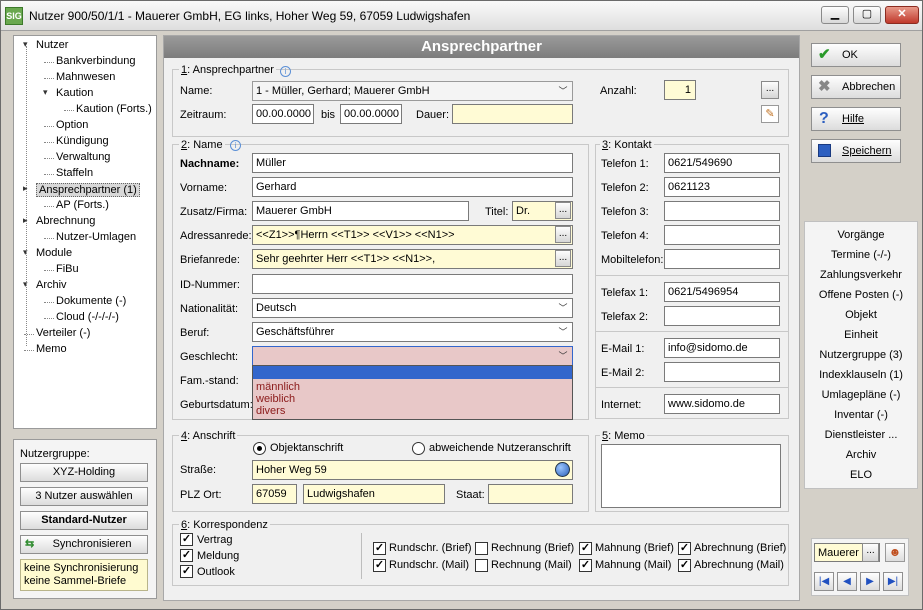 Image resolution: width=923 pixels, height=610 pixels. Describe the element at coordinates (283, 114) in the screenshot. I see `zeitraum-from-field: 00.00.0000` at that location.